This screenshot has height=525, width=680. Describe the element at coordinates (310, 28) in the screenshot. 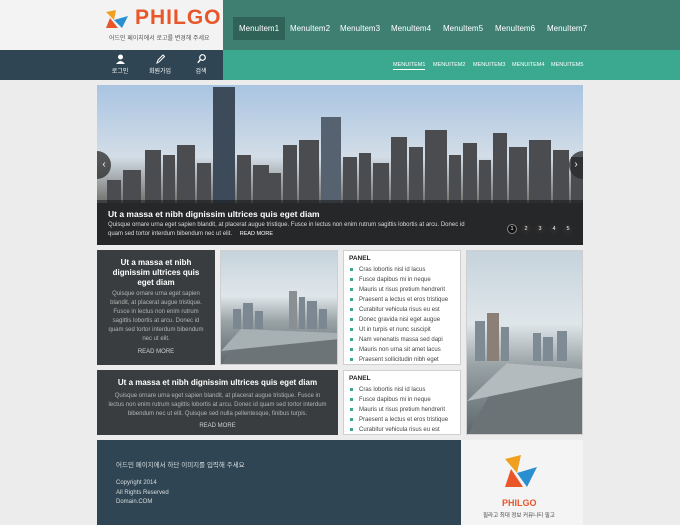

I see `top-menu-item-2: MenuItem2` at that location.